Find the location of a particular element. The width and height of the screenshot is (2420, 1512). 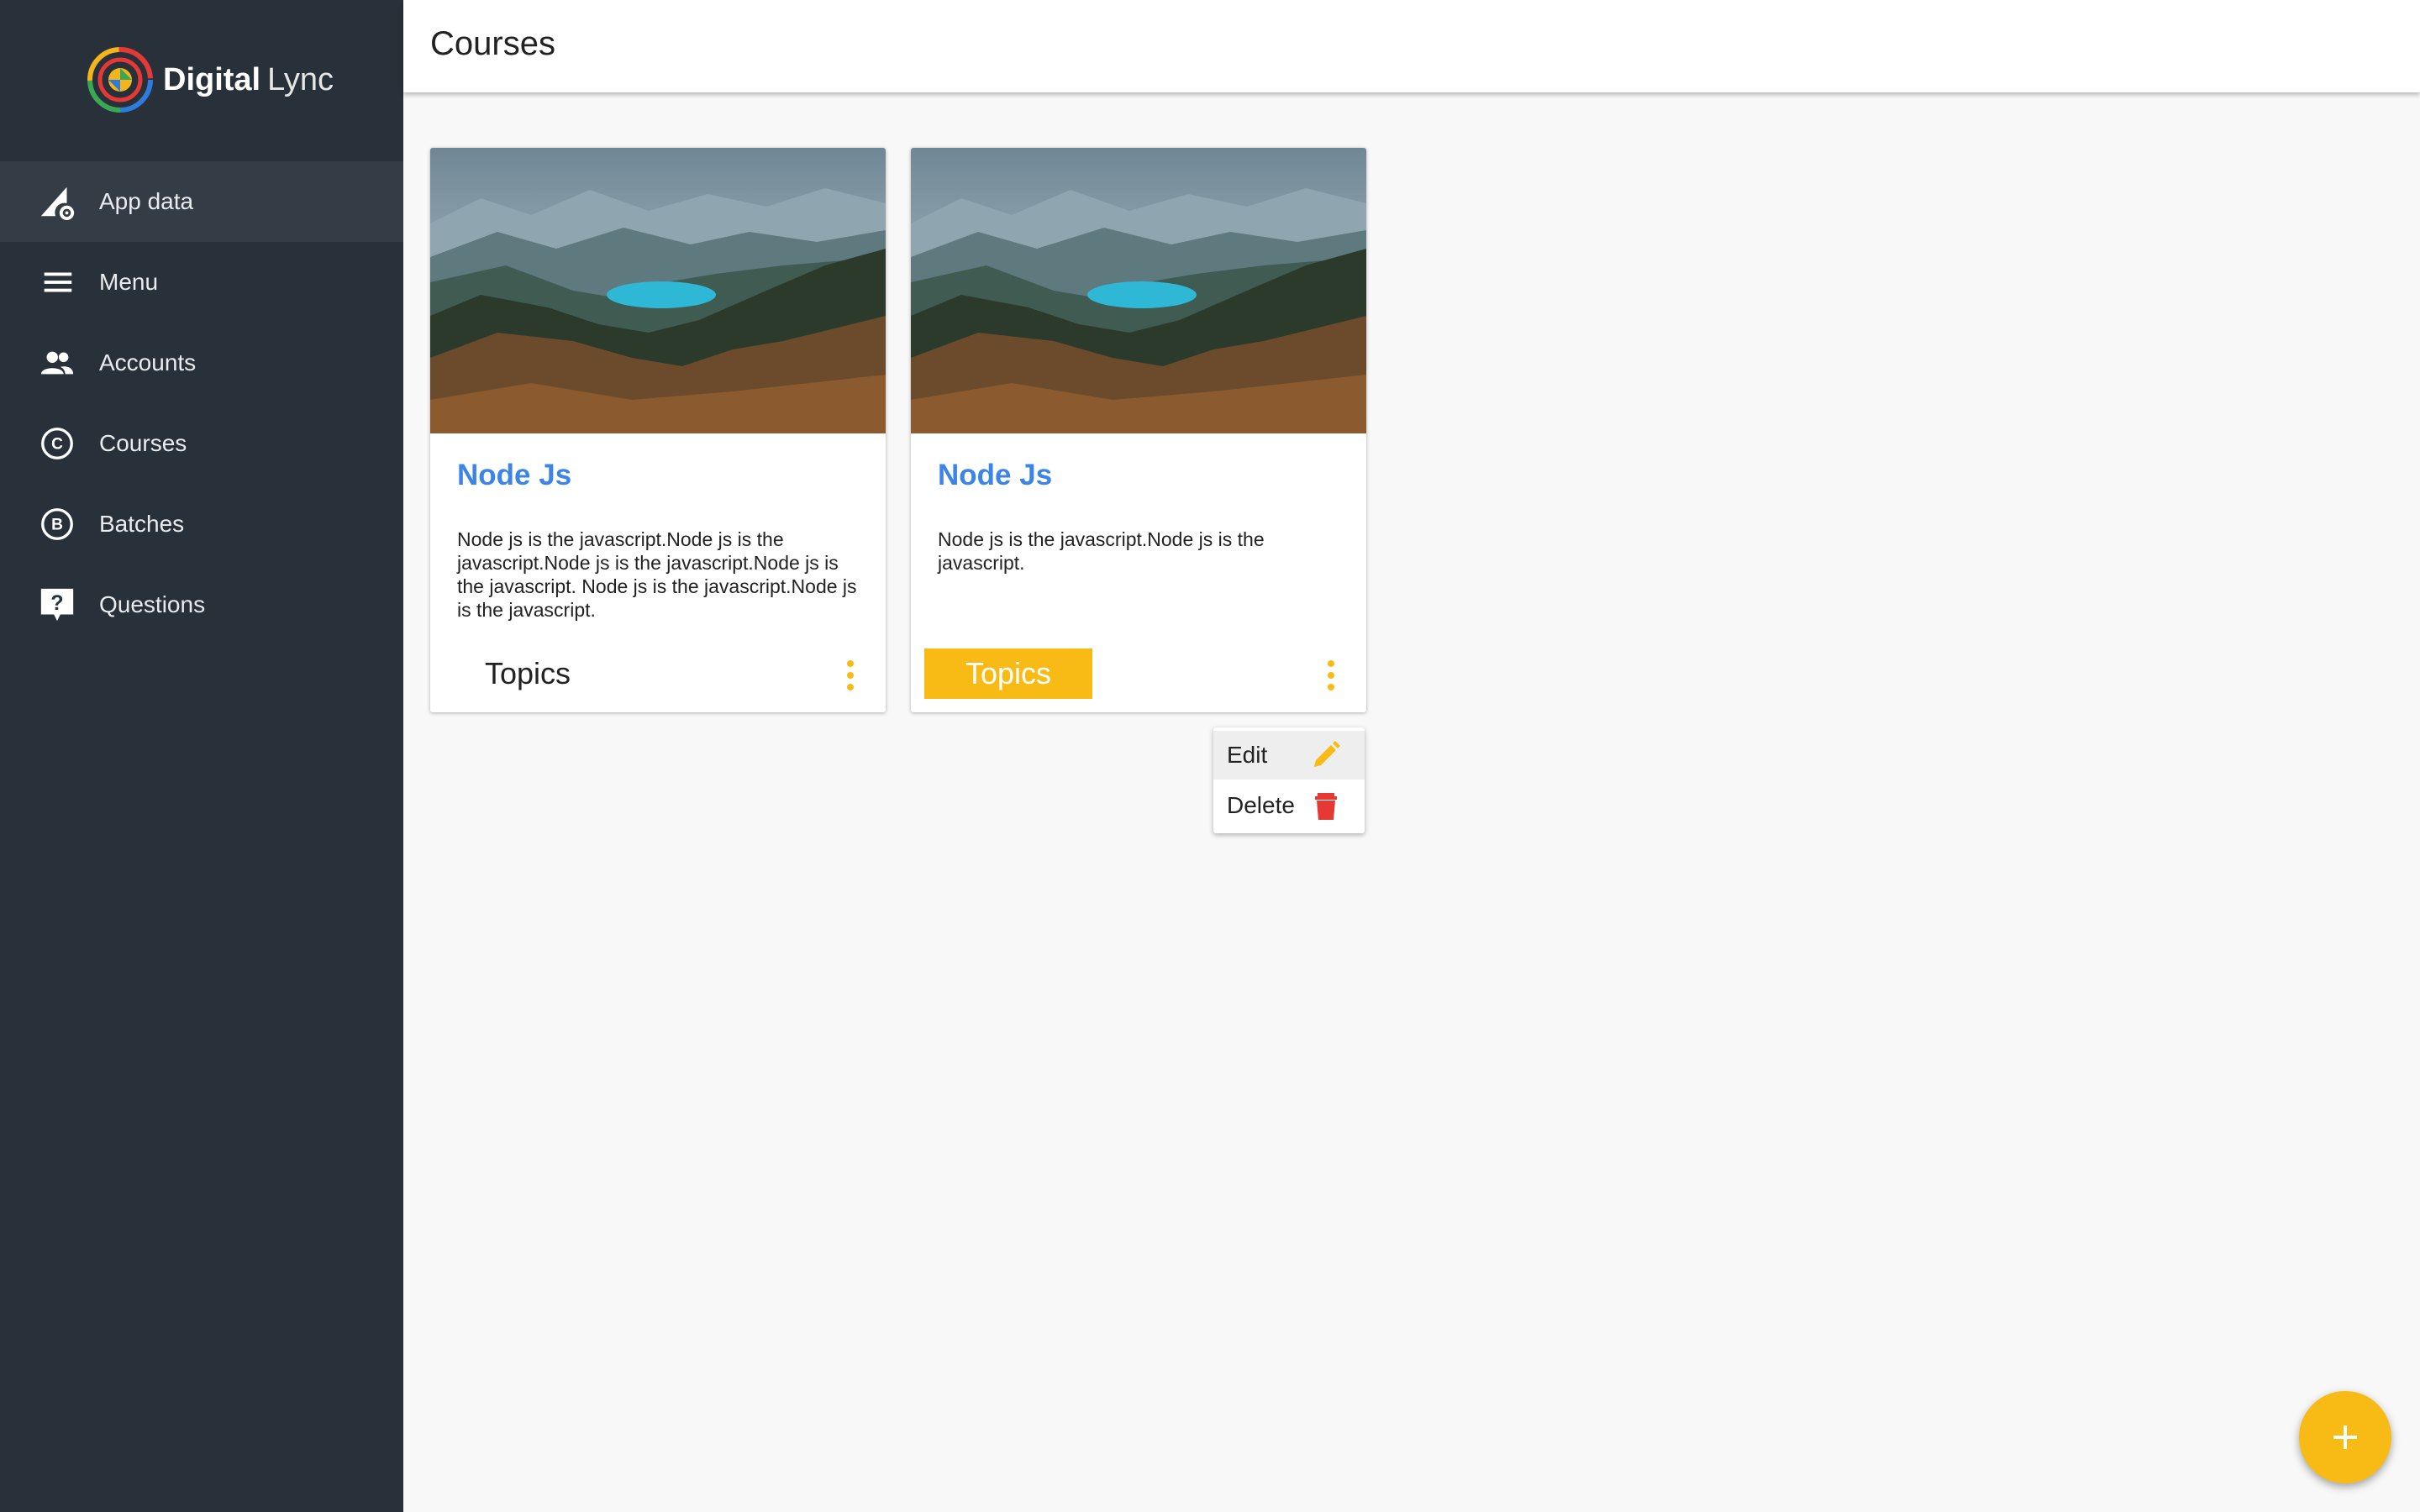

brand-logo: Digital Lync is located at coordinates (210, 80).